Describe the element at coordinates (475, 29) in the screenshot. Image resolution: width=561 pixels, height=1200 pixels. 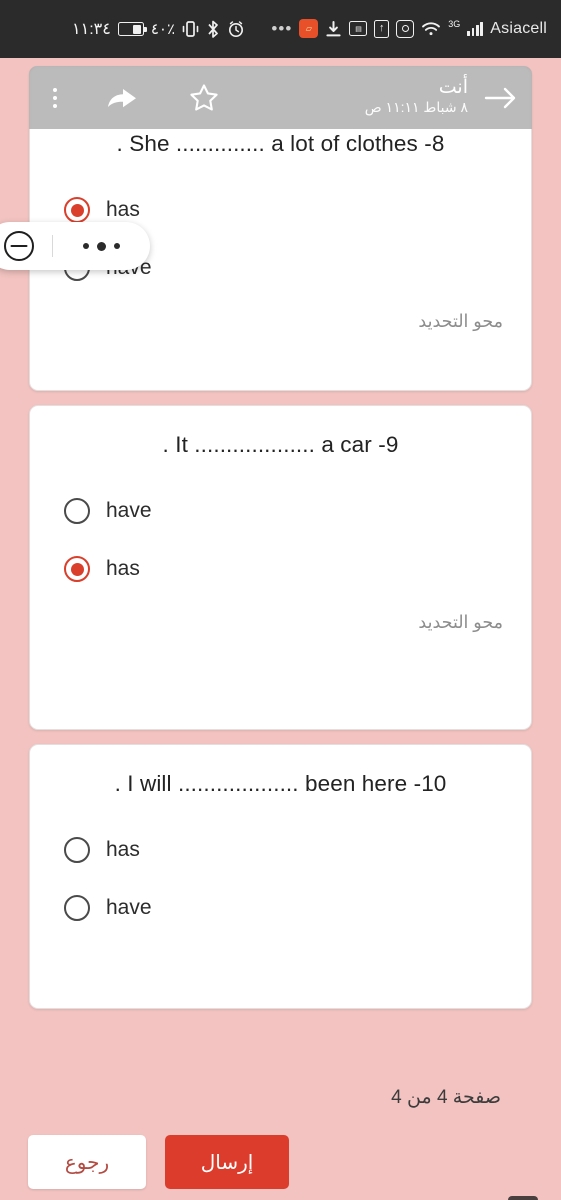
I see `signal-bars-icon` at that location.